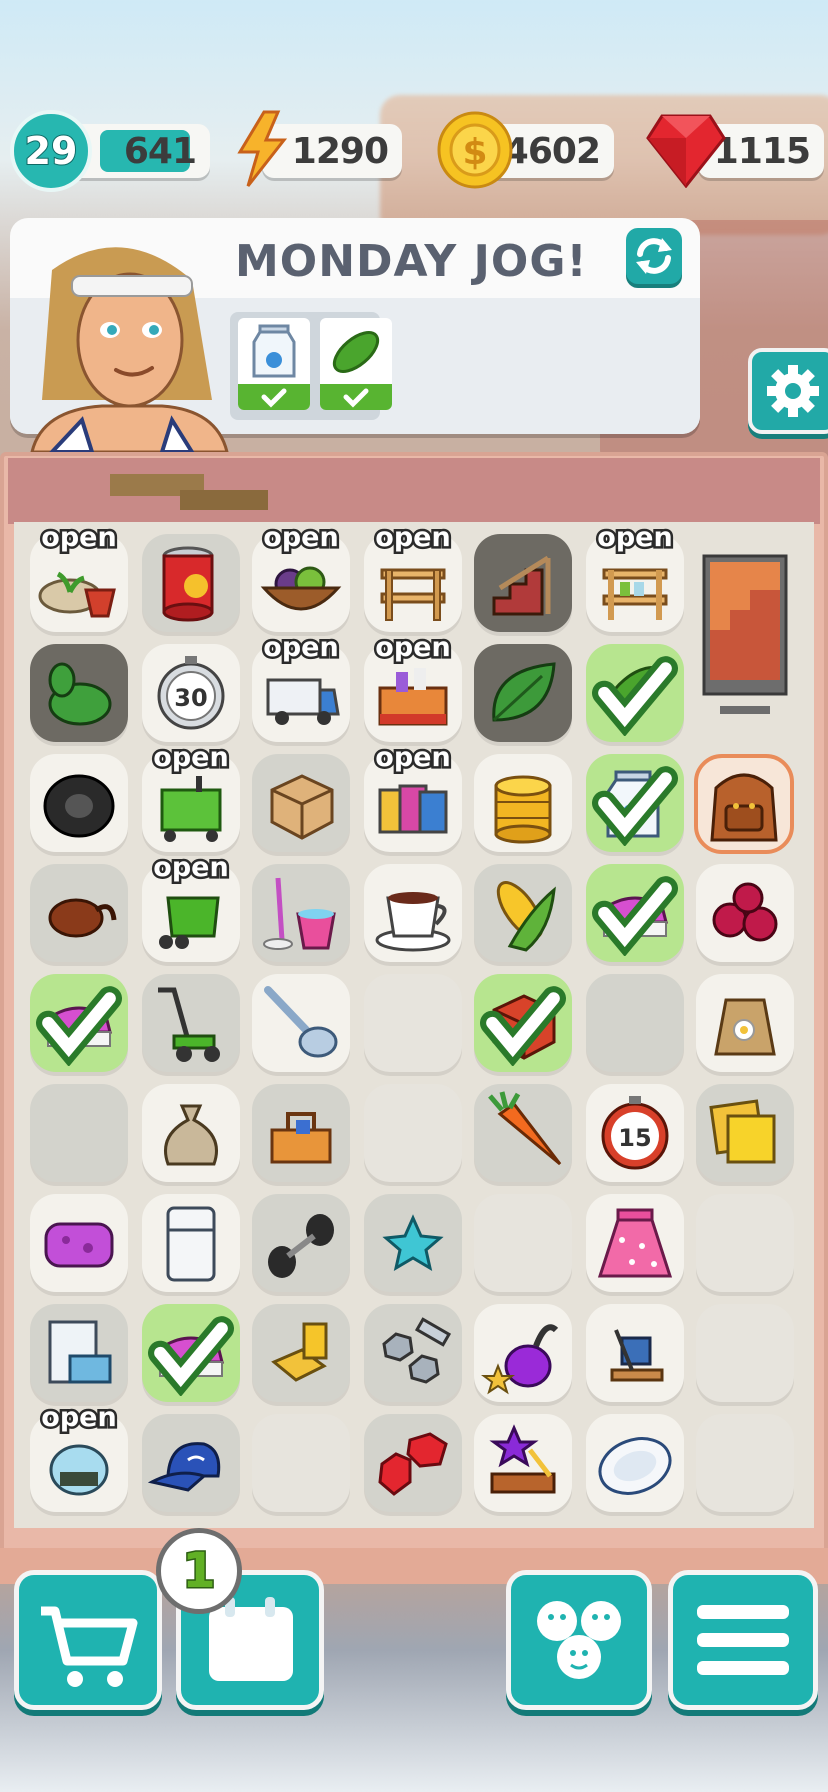 The width and height of the screenshot is (828, 1792). I want to click on item-truck: open, so click(301, 686).